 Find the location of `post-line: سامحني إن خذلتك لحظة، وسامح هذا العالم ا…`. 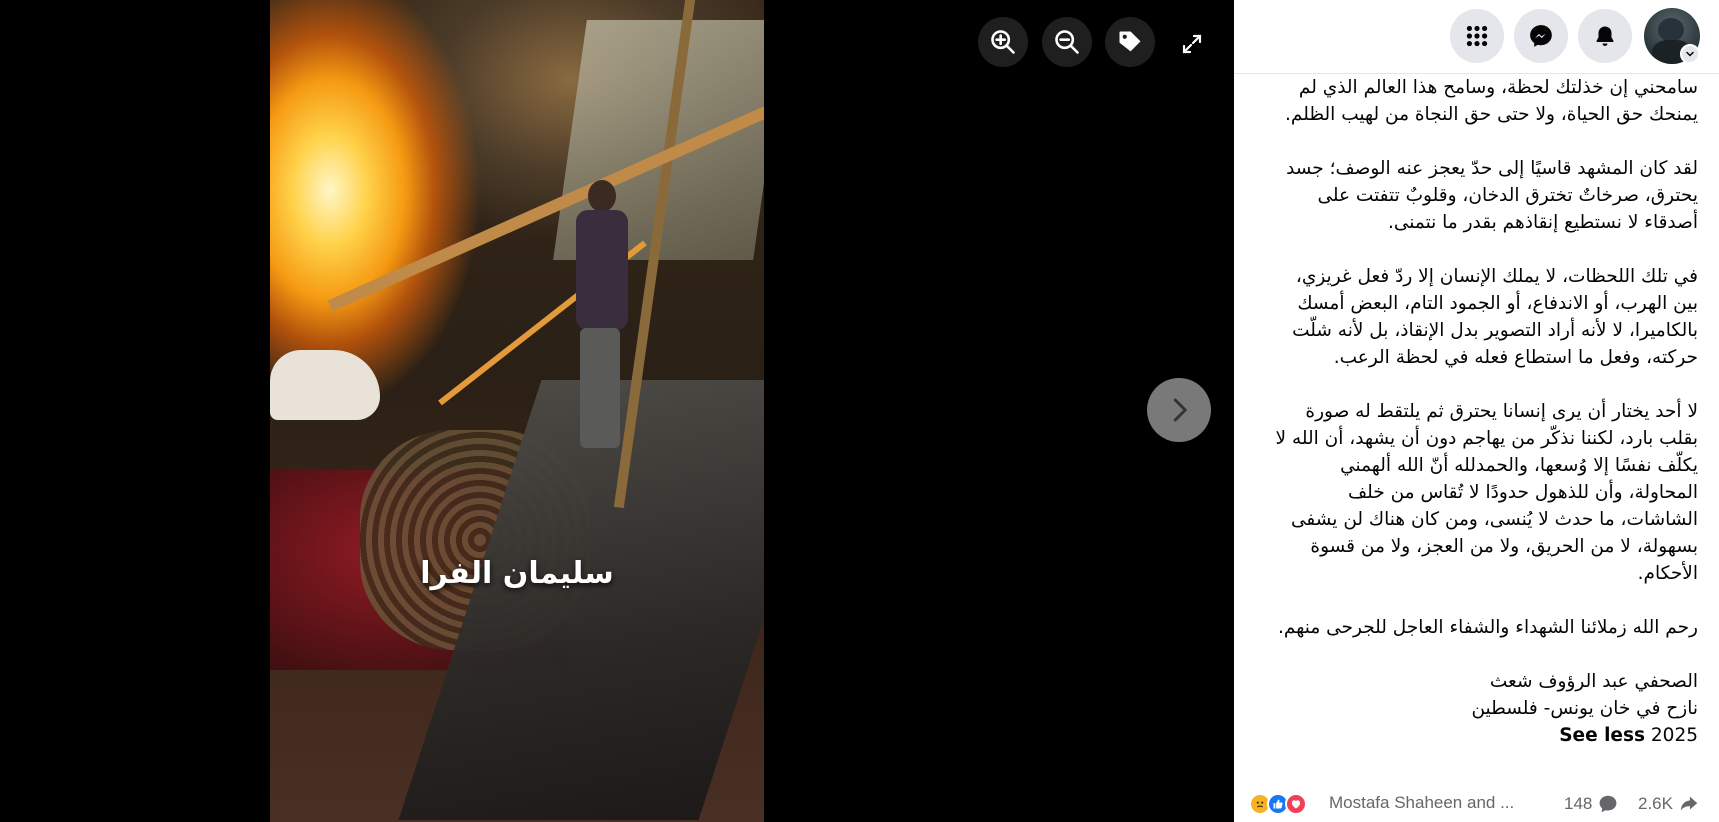

post-line: سامحني إن خذلتك لحظة، وسامح هذا العالم ا… is located at coordinates (1498, 87).